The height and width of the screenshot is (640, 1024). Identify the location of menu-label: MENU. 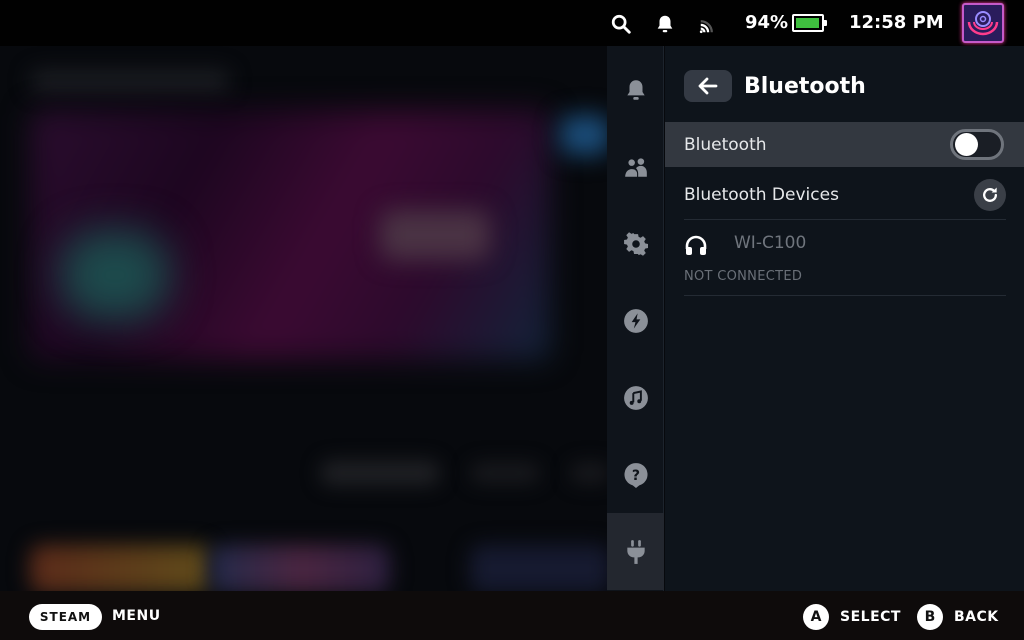
(136, 616).